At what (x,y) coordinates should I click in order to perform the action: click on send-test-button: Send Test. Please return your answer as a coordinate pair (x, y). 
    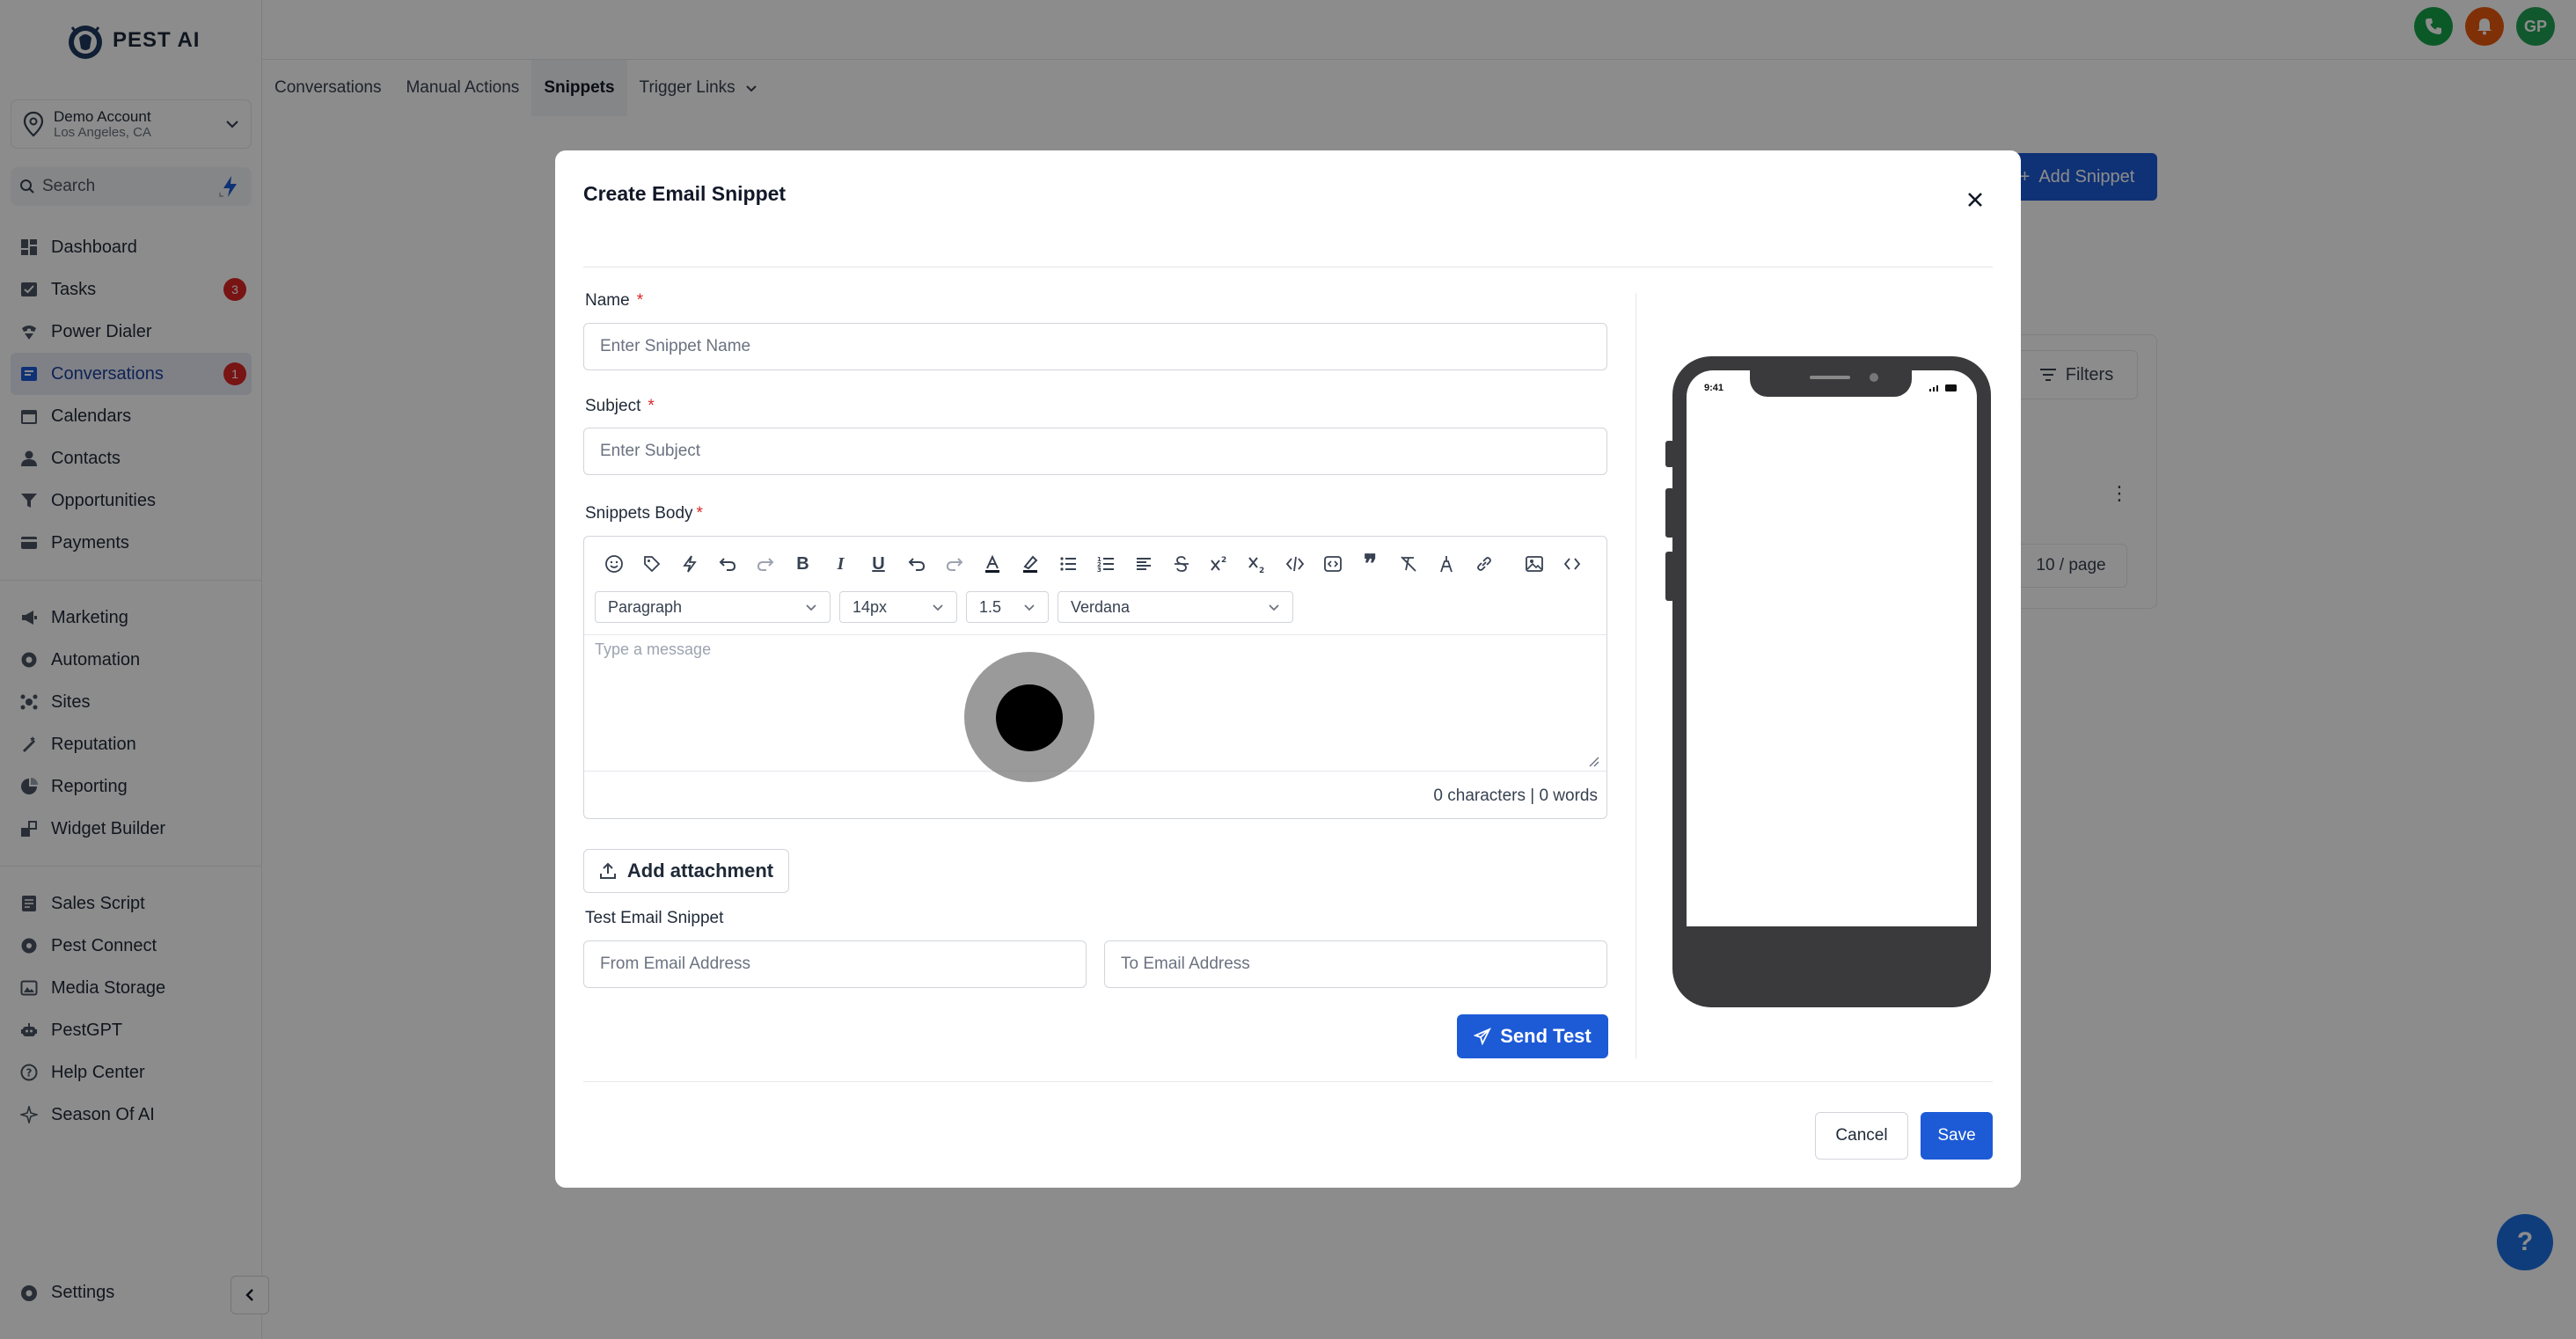
    Looking at the image, I should click on (1532, 1036).